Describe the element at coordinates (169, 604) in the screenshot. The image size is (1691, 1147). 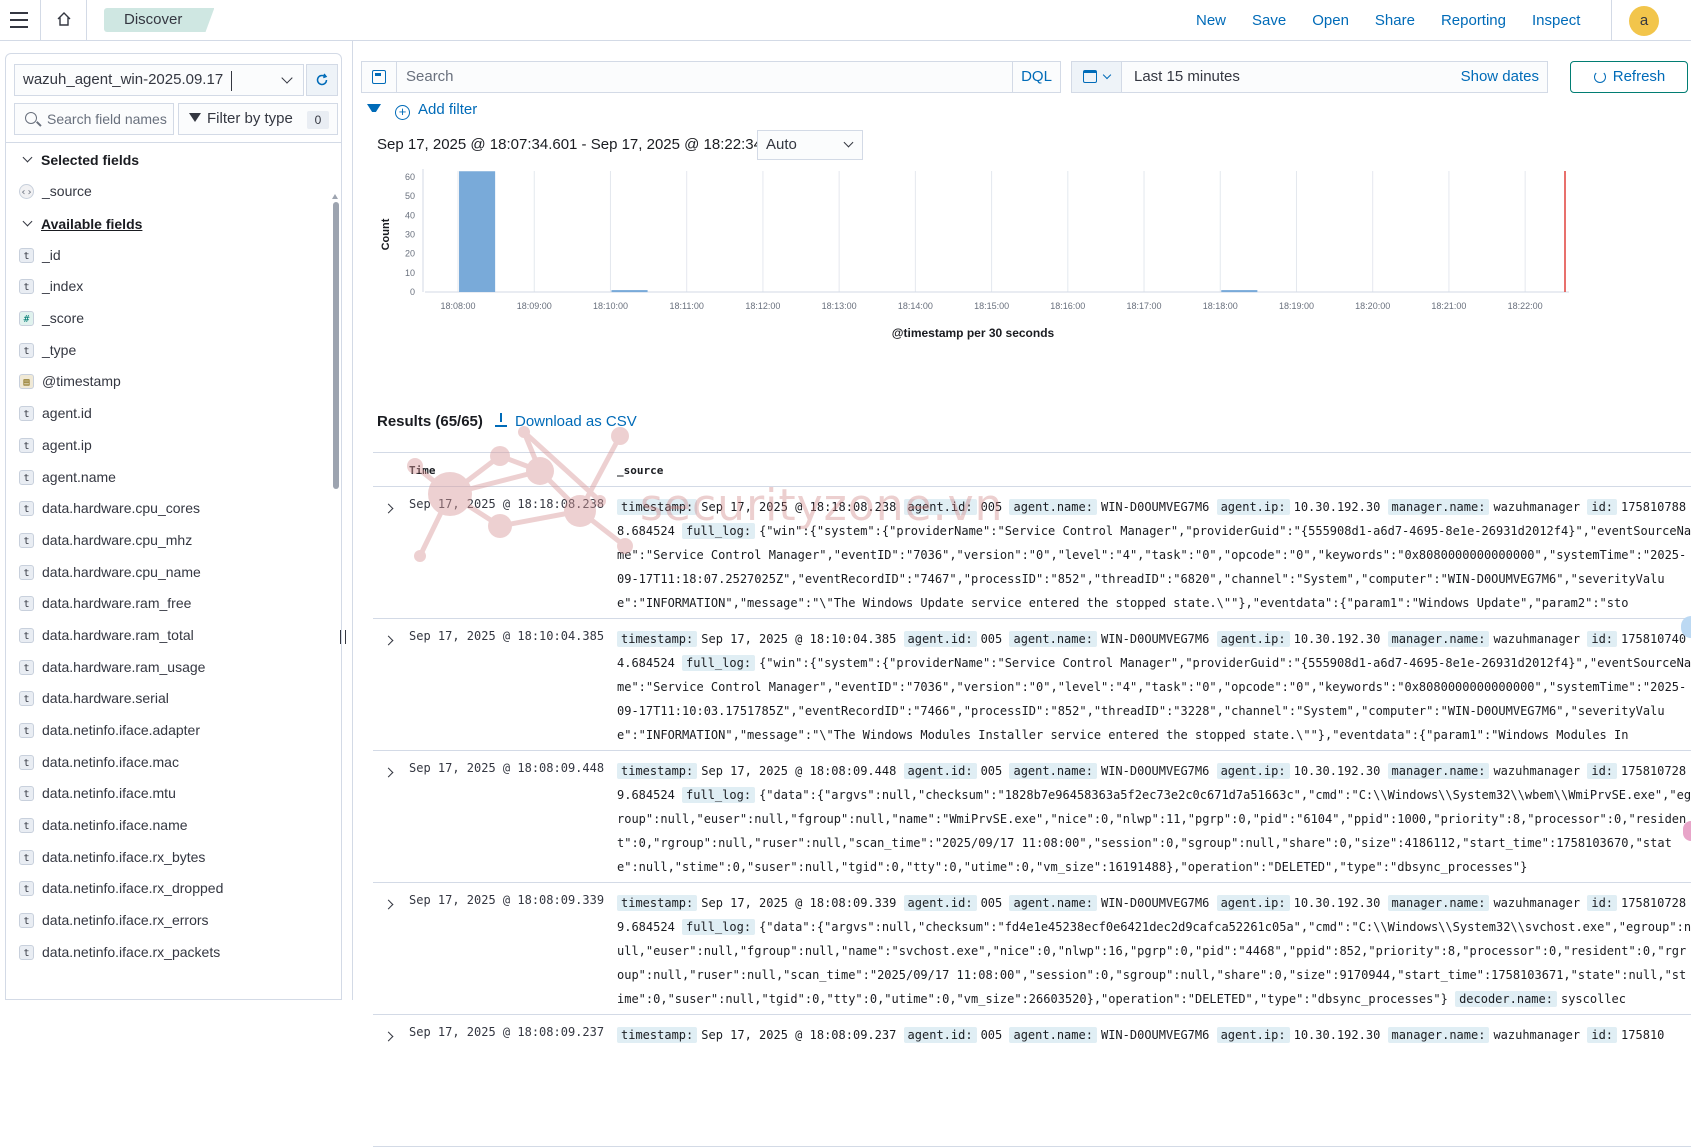
I see `field-item: t data.hardware.ram_free` at that location.